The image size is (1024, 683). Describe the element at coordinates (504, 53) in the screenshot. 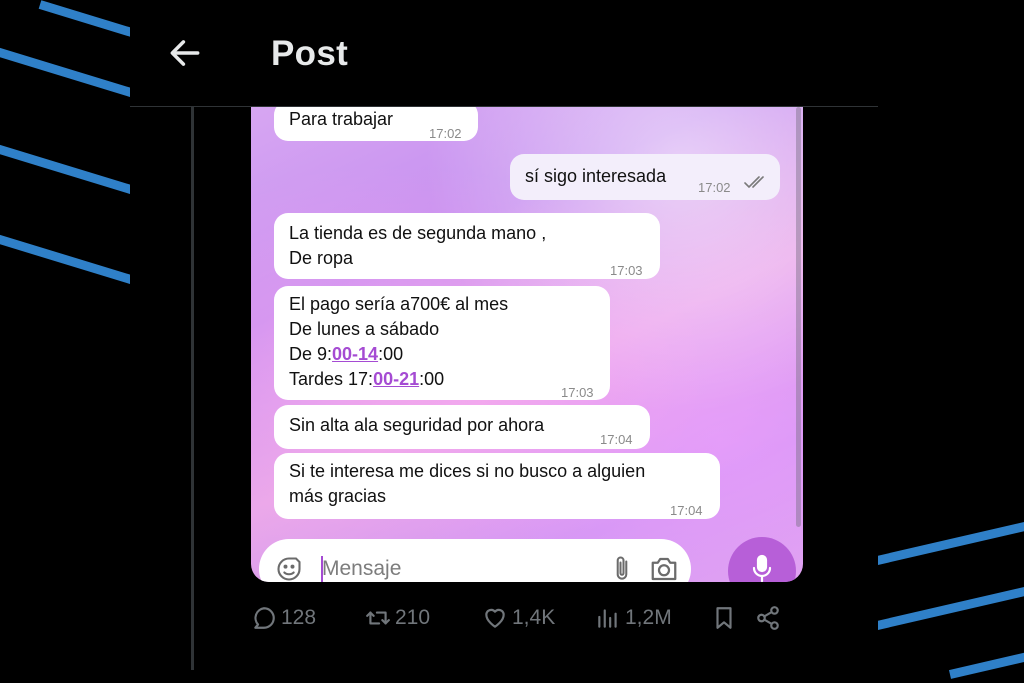

I see `post-header: Post` at that location.